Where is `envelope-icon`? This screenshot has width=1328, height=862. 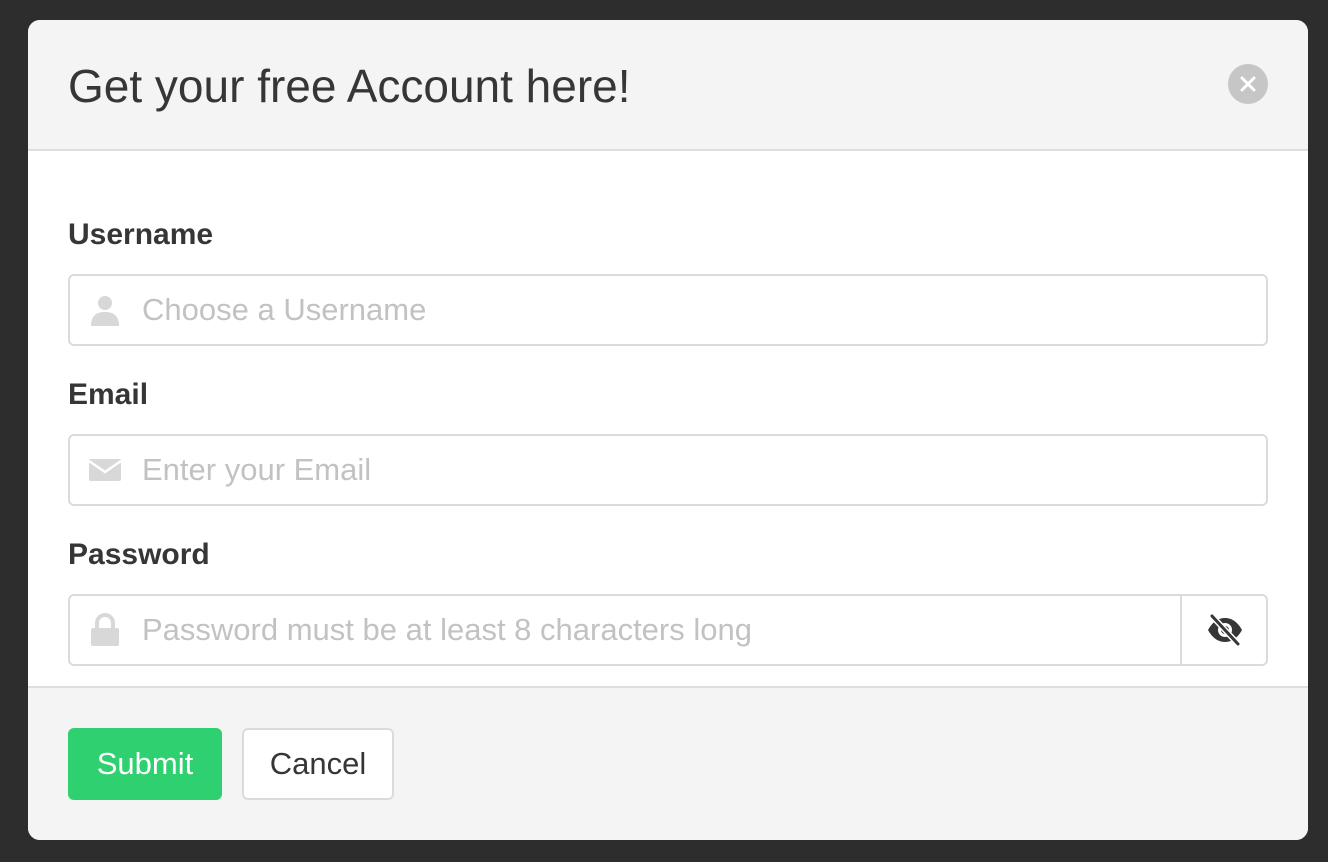 envelope-icon is located at coordinates (105, 470).